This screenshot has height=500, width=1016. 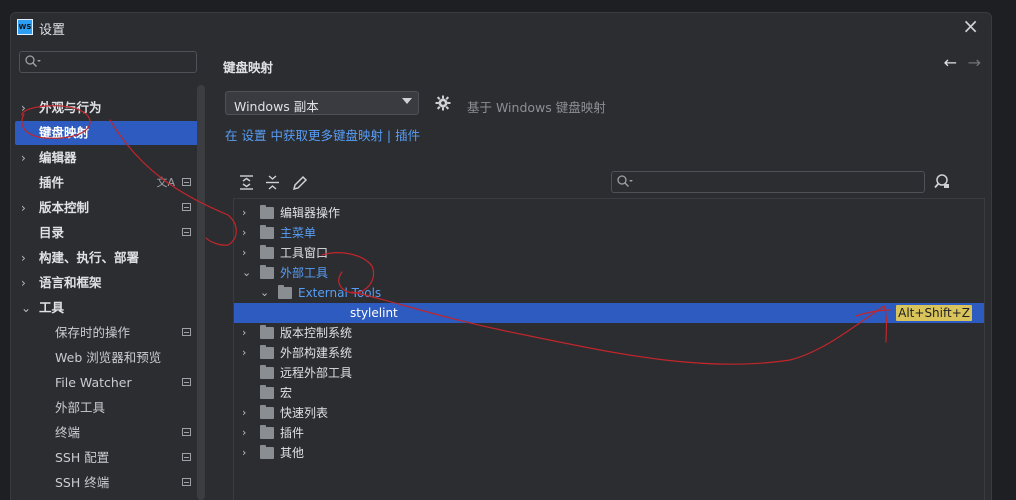 I want to click on sidebar-item: ⌄ 工具, so click(x=104, y=308).